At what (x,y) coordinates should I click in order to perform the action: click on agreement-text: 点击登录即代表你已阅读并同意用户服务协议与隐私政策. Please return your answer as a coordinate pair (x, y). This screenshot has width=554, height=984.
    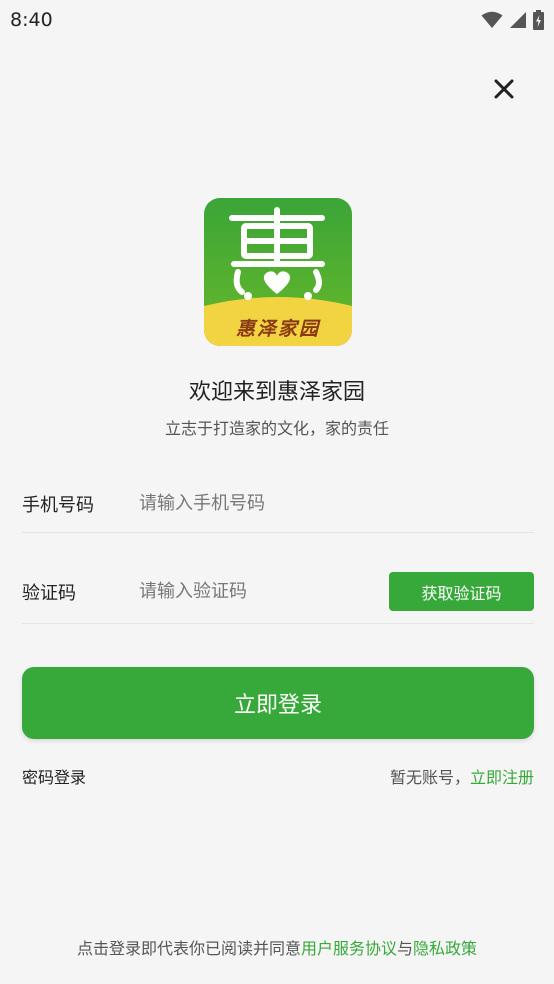
    Looking at the image, I should click on (277, 947).